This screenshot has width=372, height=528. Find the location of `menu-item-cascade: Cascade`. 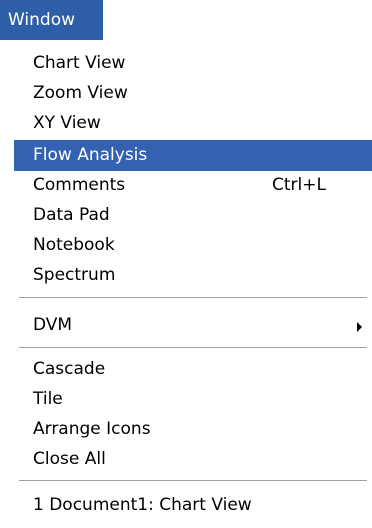

menu-item-cascade: Cascade is located at coordinates (193, 369).